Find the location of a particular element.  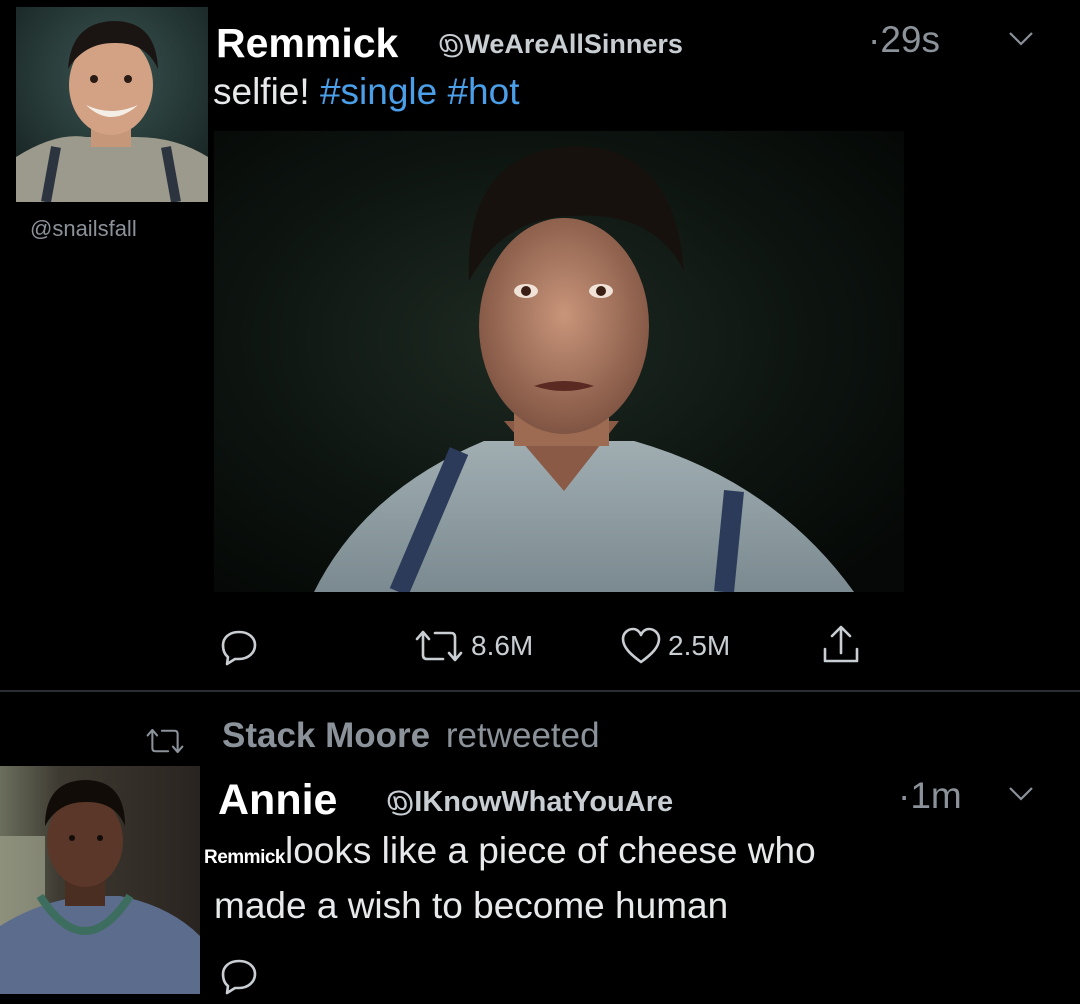

like-count: 2.5M is located at coordinates (699, 645).